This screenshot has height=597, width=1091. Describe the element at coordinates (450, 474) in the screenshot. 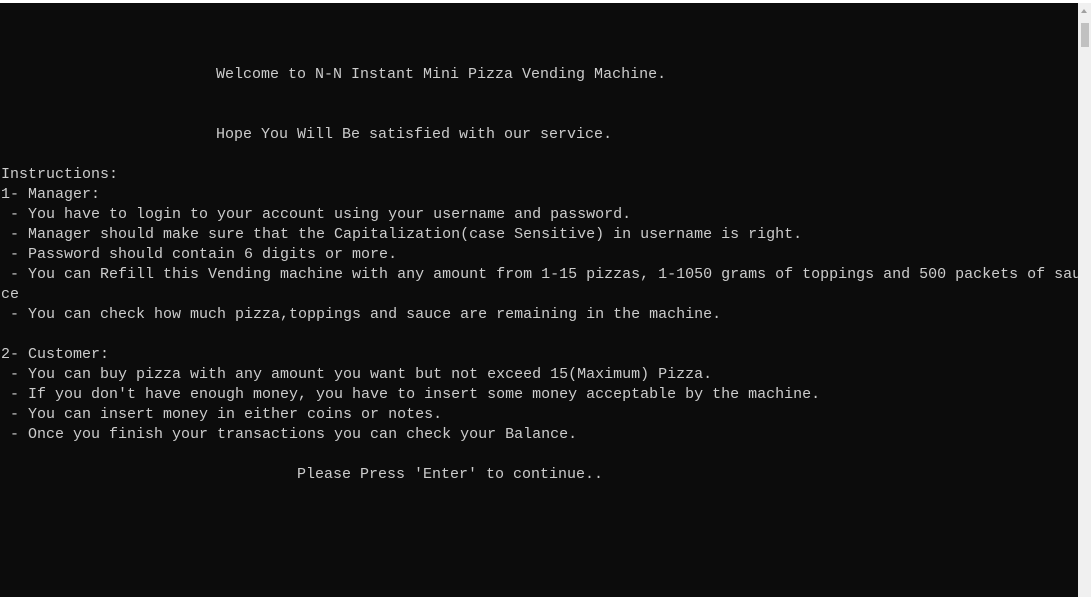

I see `press-enter-prompt: Please Press 'Enter' to continue..` at that location.